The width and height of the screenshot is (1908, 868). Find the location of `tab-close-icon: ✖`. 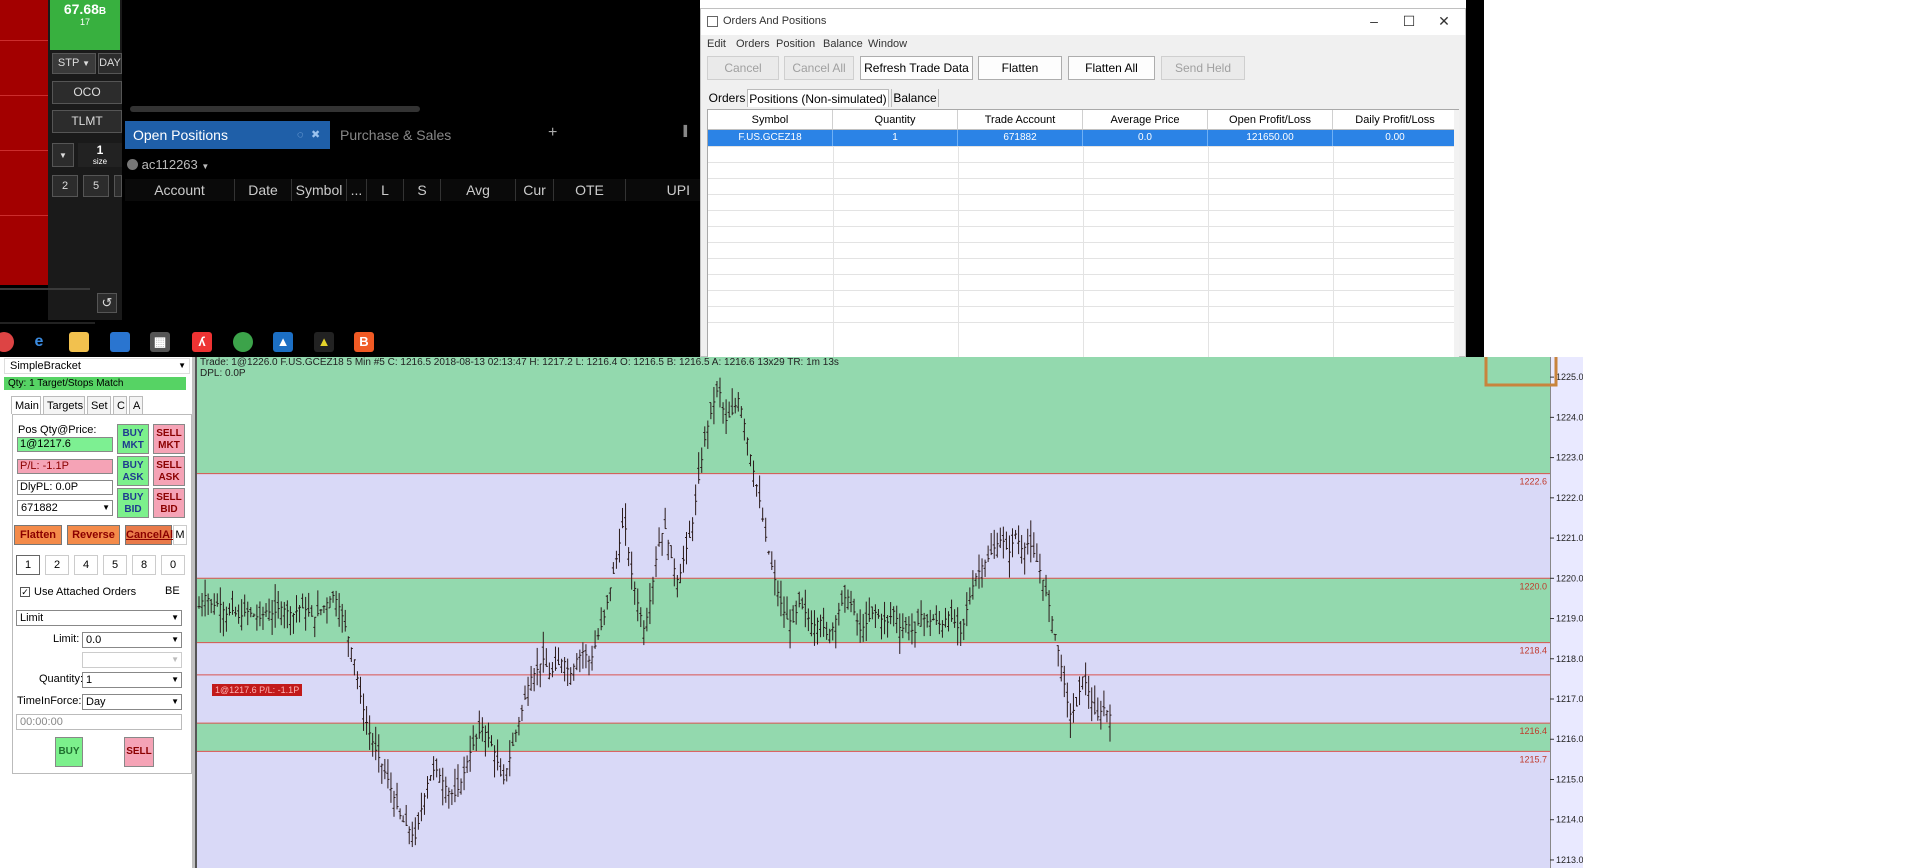

tab-close-icon: ✖ is located at coordinates (315, 135).